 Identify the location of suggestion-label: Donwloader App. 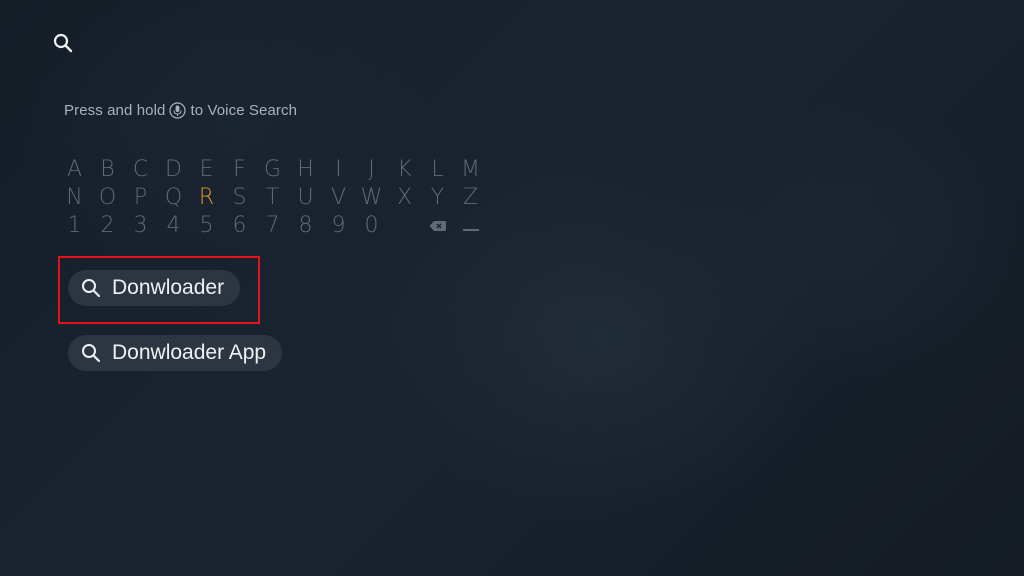
(189, 352).